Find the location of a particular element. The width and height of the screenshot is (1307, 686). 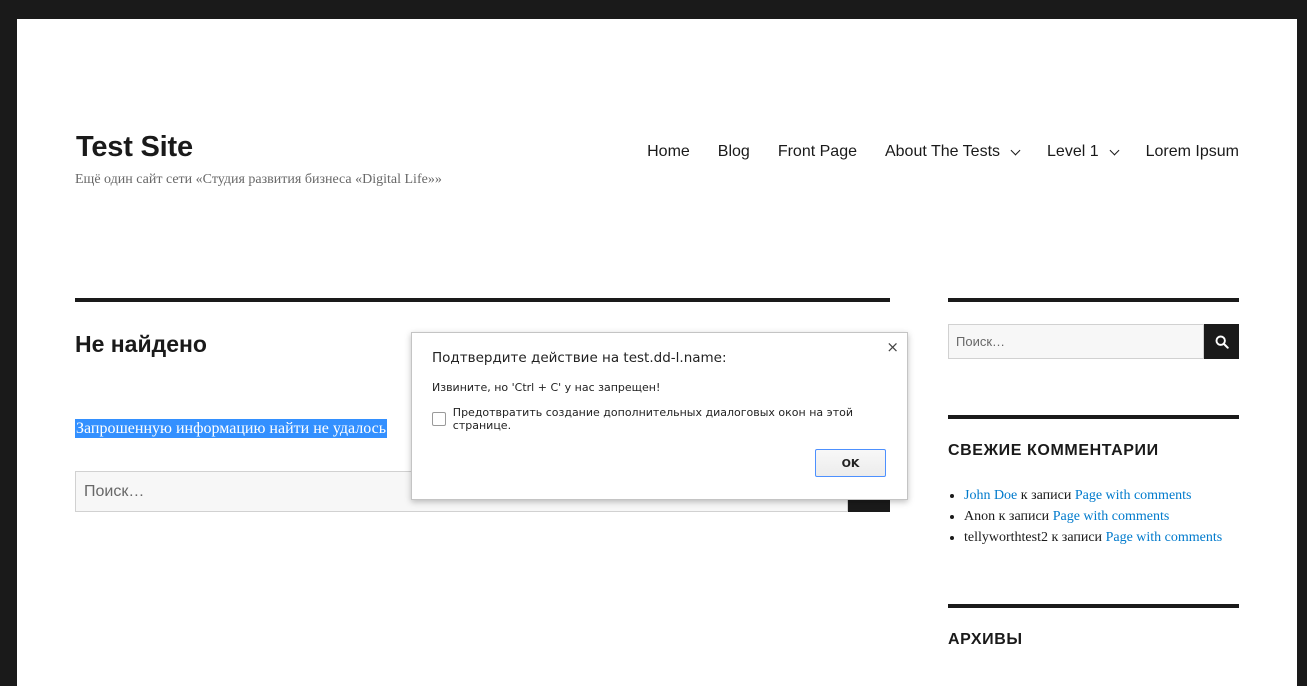

list-item: John Doe к записи Page with comments is located at coordinates (1101, 495).